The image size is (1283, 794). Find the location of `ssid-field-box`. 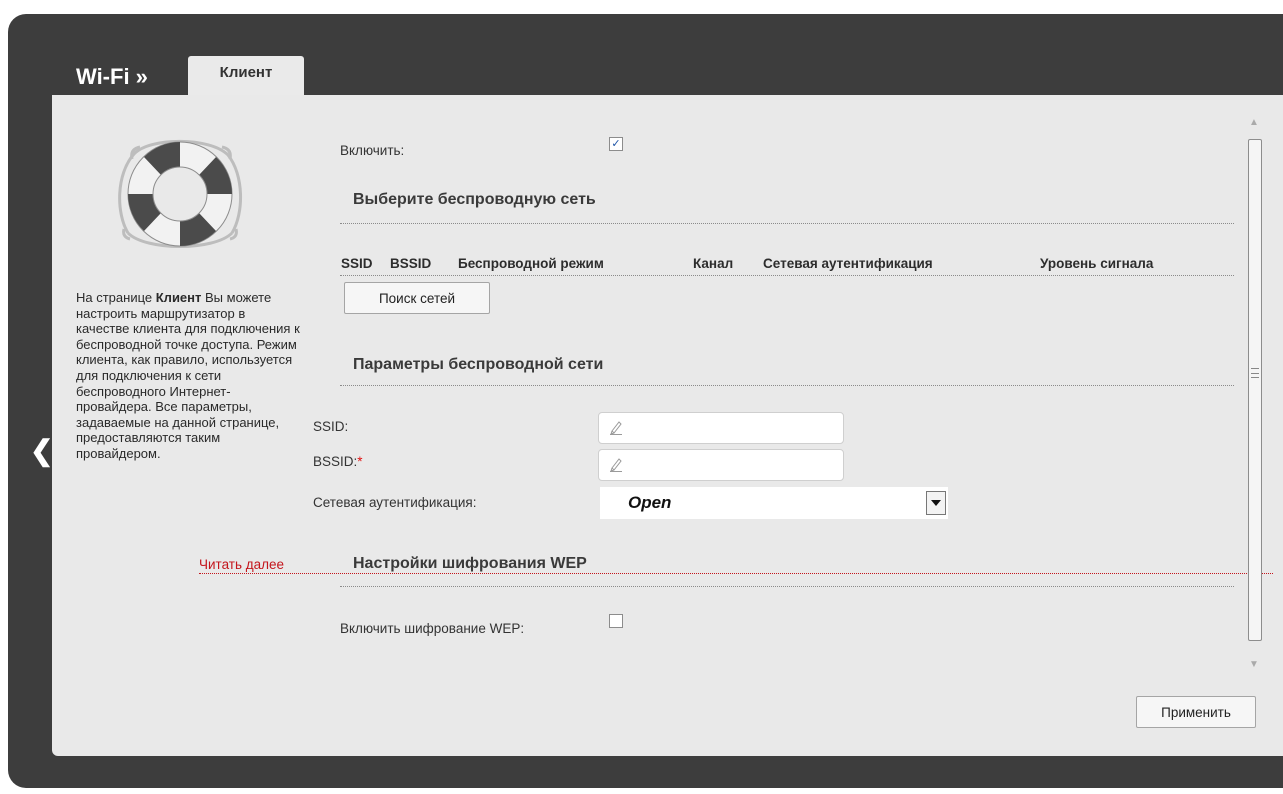

ssid-field-box is located at coordinates (721, 428).